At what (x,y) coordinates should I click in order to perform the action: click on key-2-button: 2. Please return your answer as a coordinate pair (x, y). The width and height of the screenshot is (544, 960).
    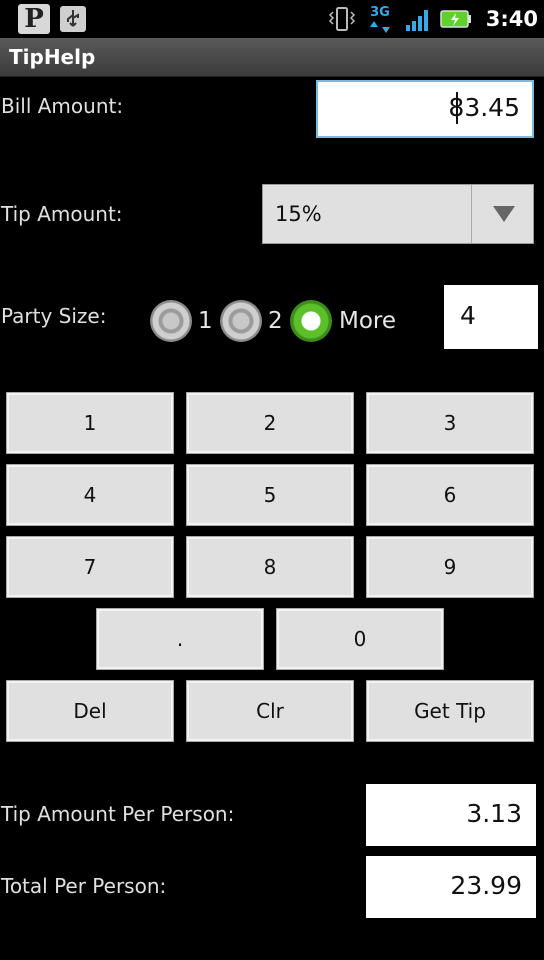
    Looking at the image, I should click on (270, 423).